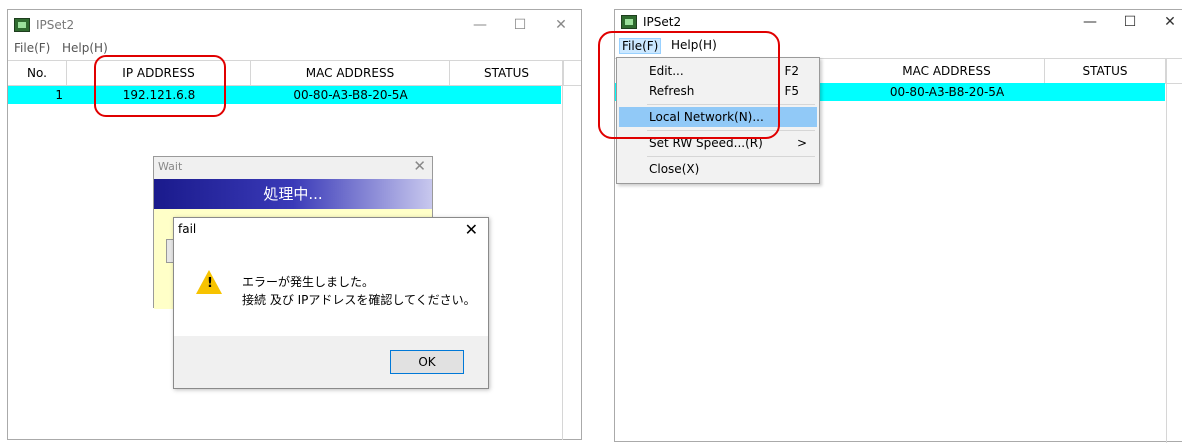 The width and height of the screenshot is (1182, 443). I want to click on error-message-line2: 接続 及び IPアドレスを確認してください。, so click(359, 300).